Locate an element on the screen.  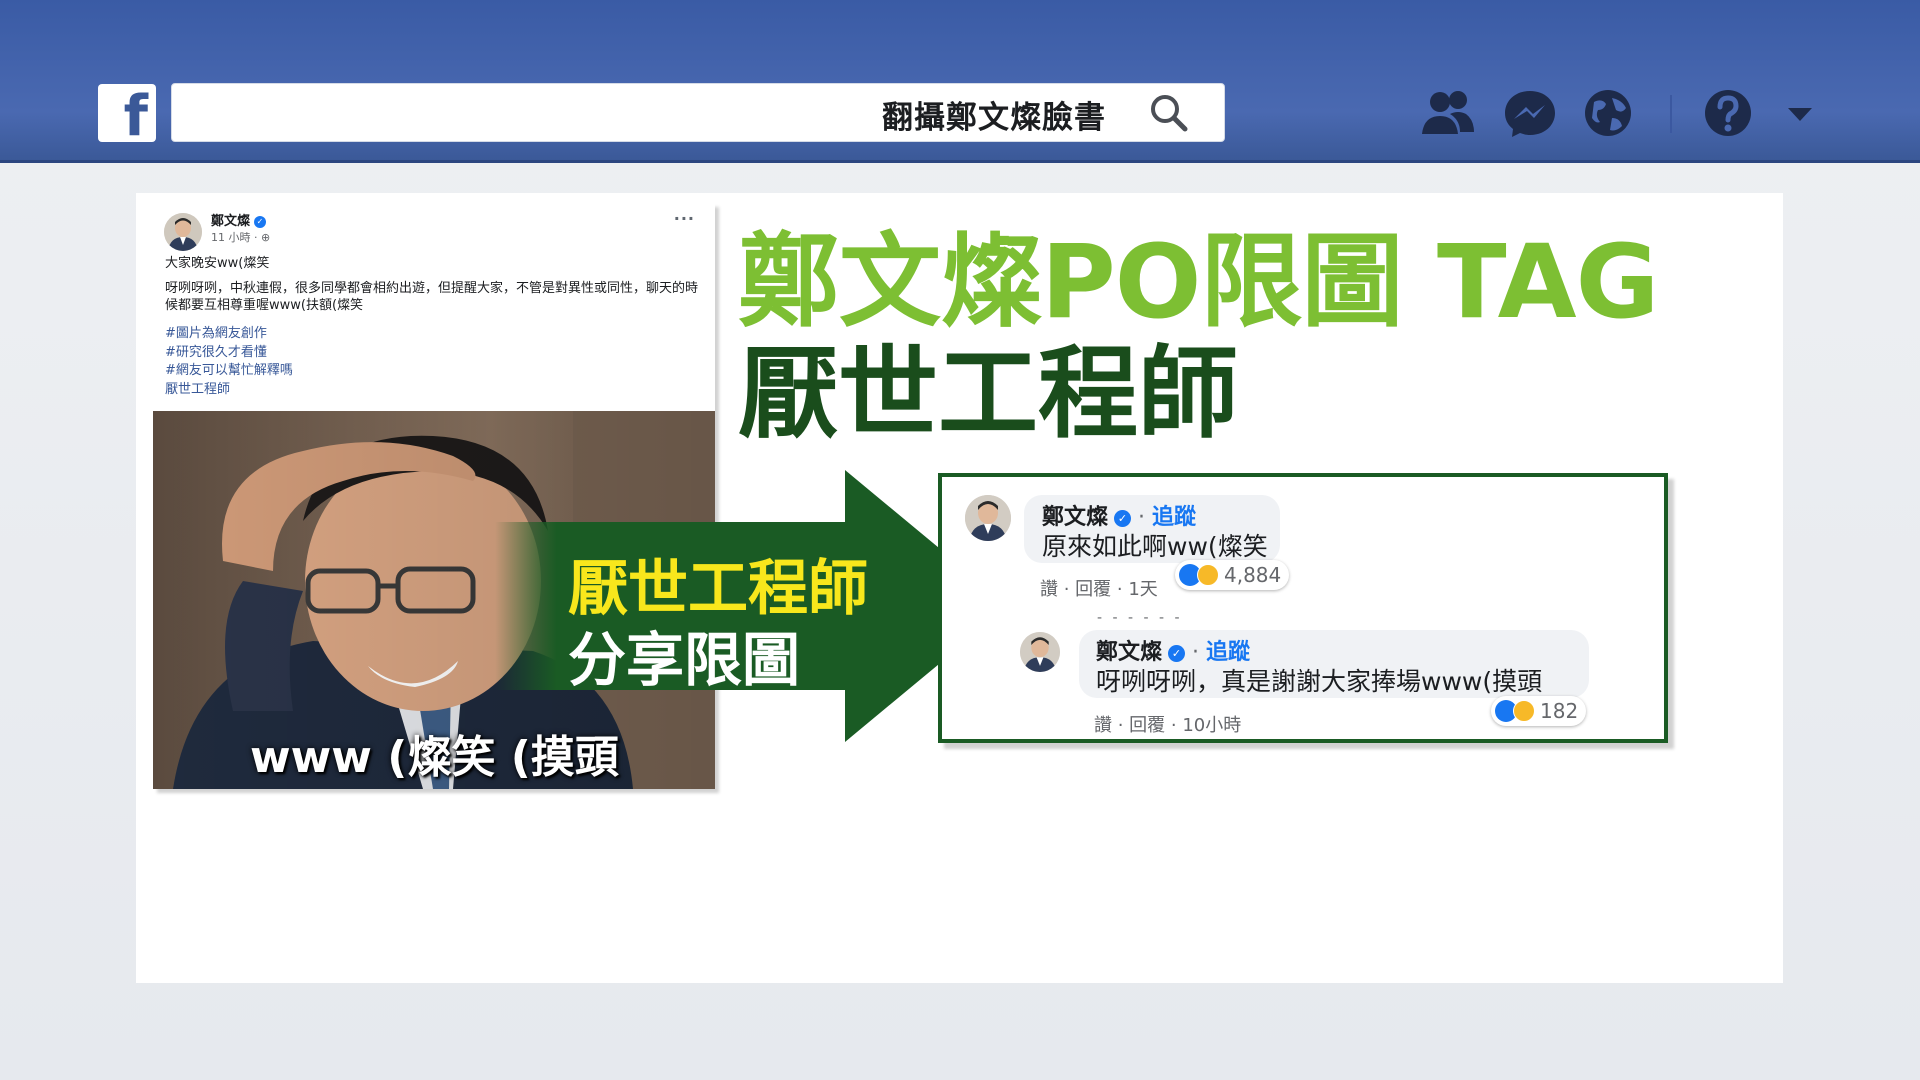
post-author-name: 鄭文燦 is located at coordinates (231, 221).